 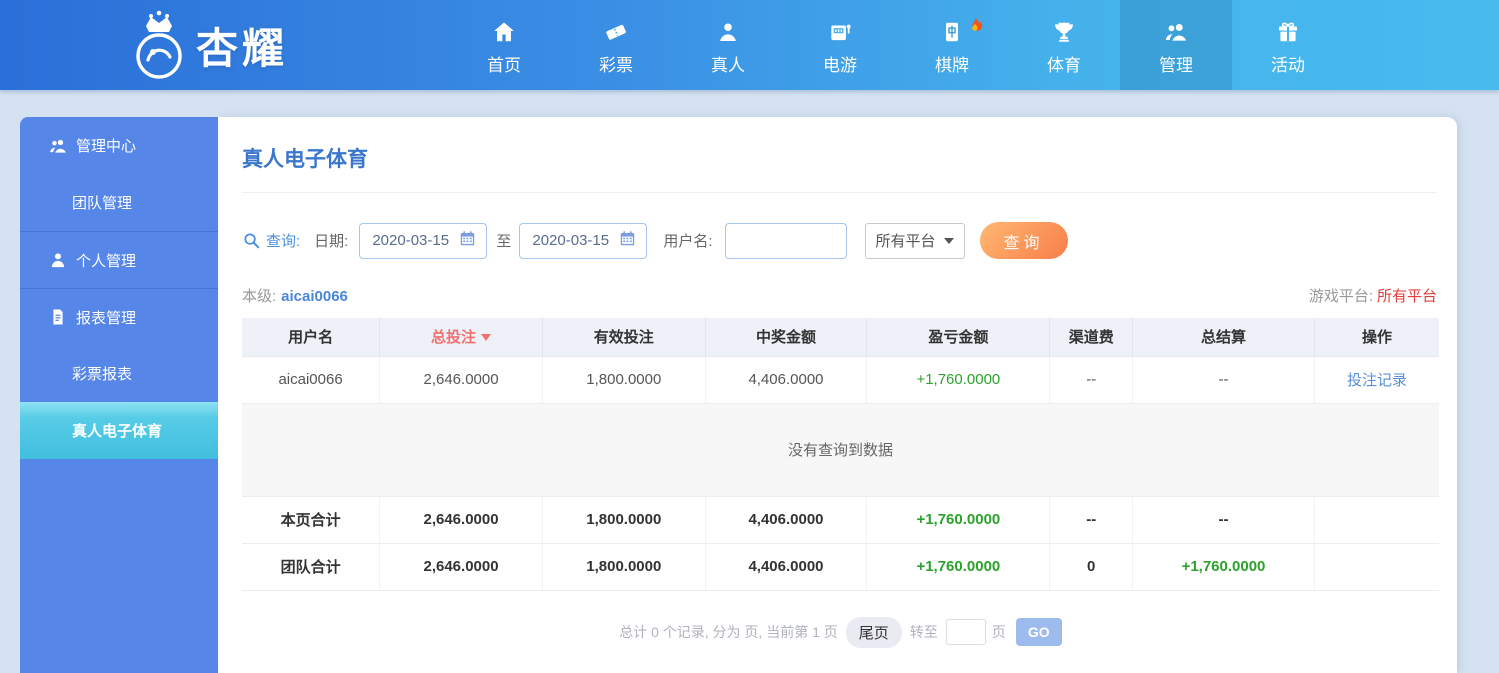 I want to click on sidebar-item-report-manage: 报表管理, so click(x=119, y=316).